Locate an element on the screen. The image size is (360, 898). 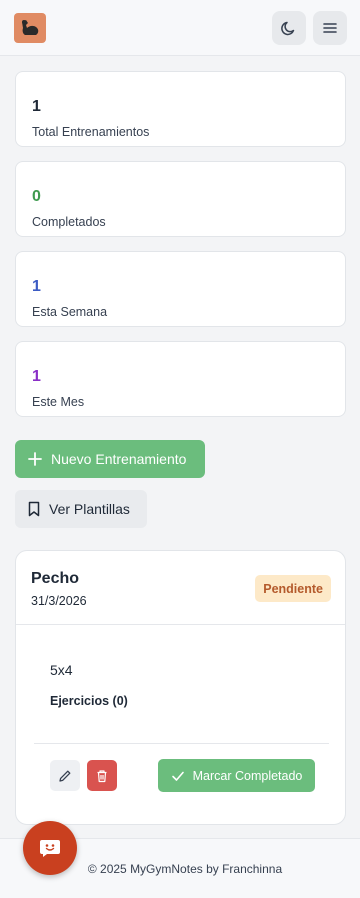
exercises-heading: Ejercicios (0) is located at coordinates (89, 701).